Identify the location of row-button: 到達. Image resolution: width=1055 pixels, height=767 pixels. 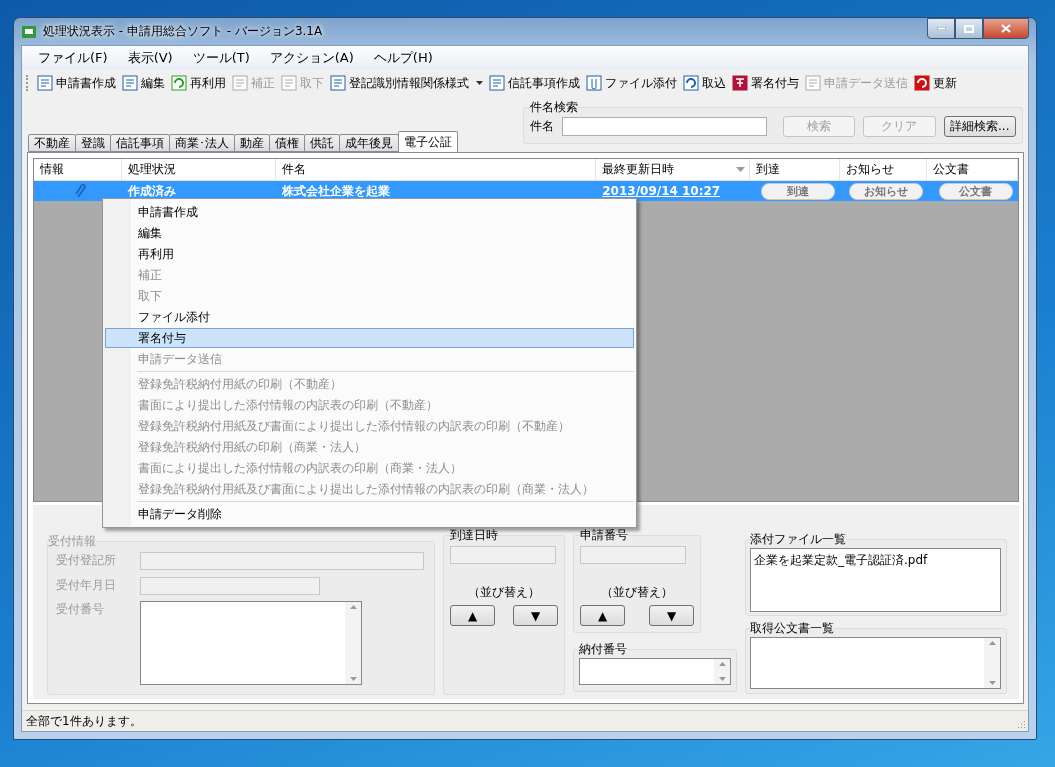
(797, 191).